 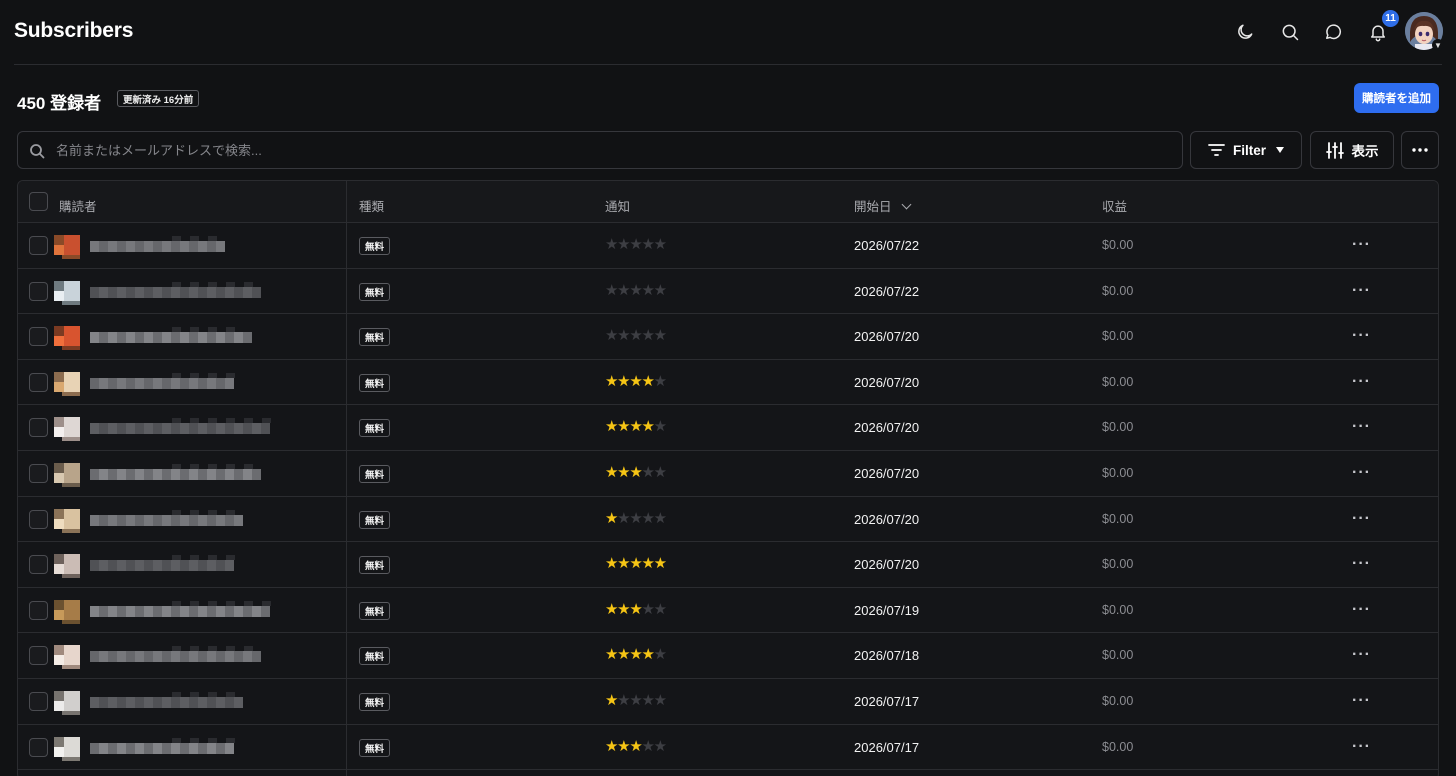 I want to click on column-header-notification: 通知, so click(x=617, y=205).